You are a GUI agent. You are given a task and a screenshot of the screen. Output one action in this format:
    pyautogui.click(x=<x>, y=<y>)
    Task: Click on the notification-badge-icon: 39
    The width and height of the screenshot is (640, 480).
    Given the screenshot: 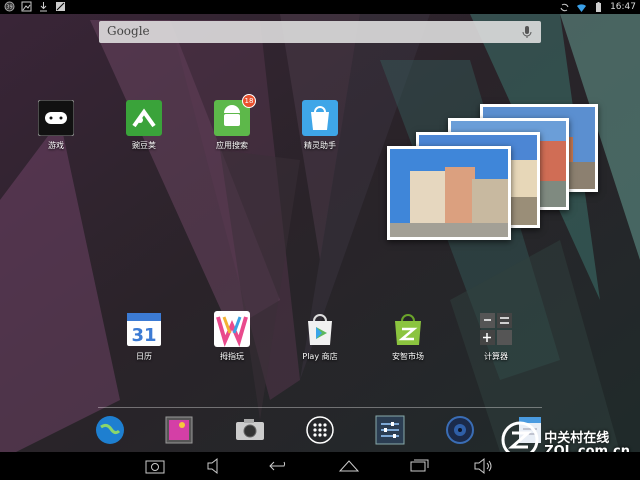 What is the action you would take?
    pyautogui.click(x=9, y=6)
    